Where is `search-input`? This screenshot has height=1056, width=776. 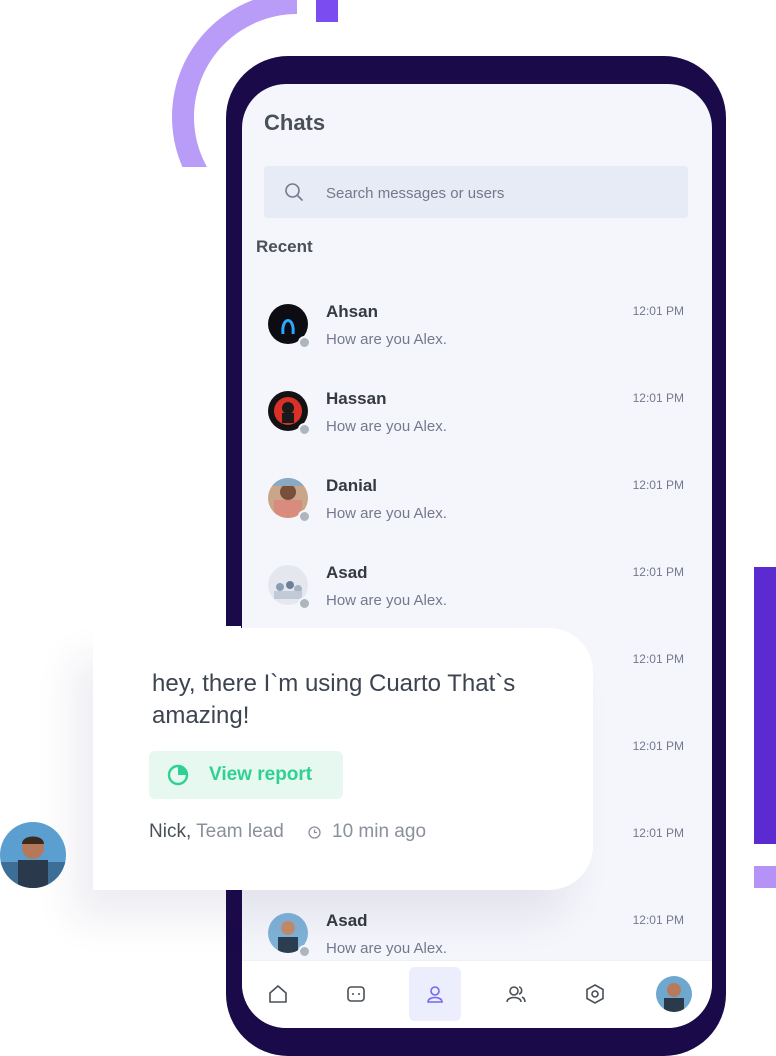
search-input is located at coordinates (496, 193).